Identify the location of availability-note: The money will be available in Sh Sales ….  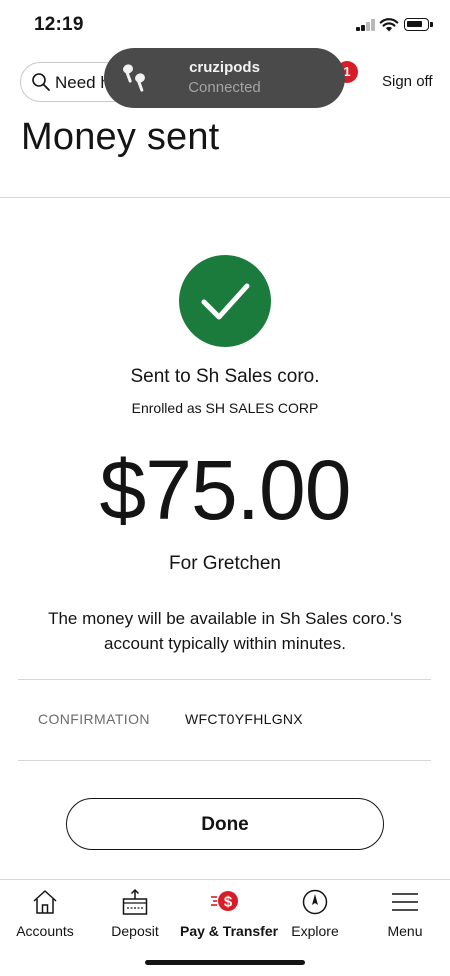
(225, 631).